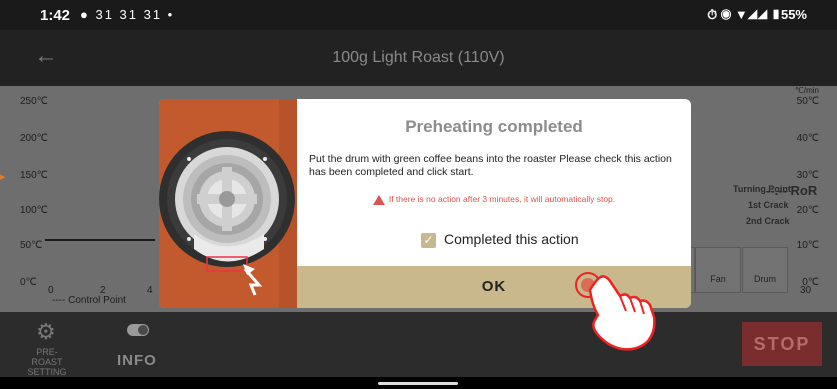 Image resolution: width=837 pixels, height=389 pixels. I want to click on pre-roast-setting-button: PRE-ROAST SETTING, so click(47, 362).